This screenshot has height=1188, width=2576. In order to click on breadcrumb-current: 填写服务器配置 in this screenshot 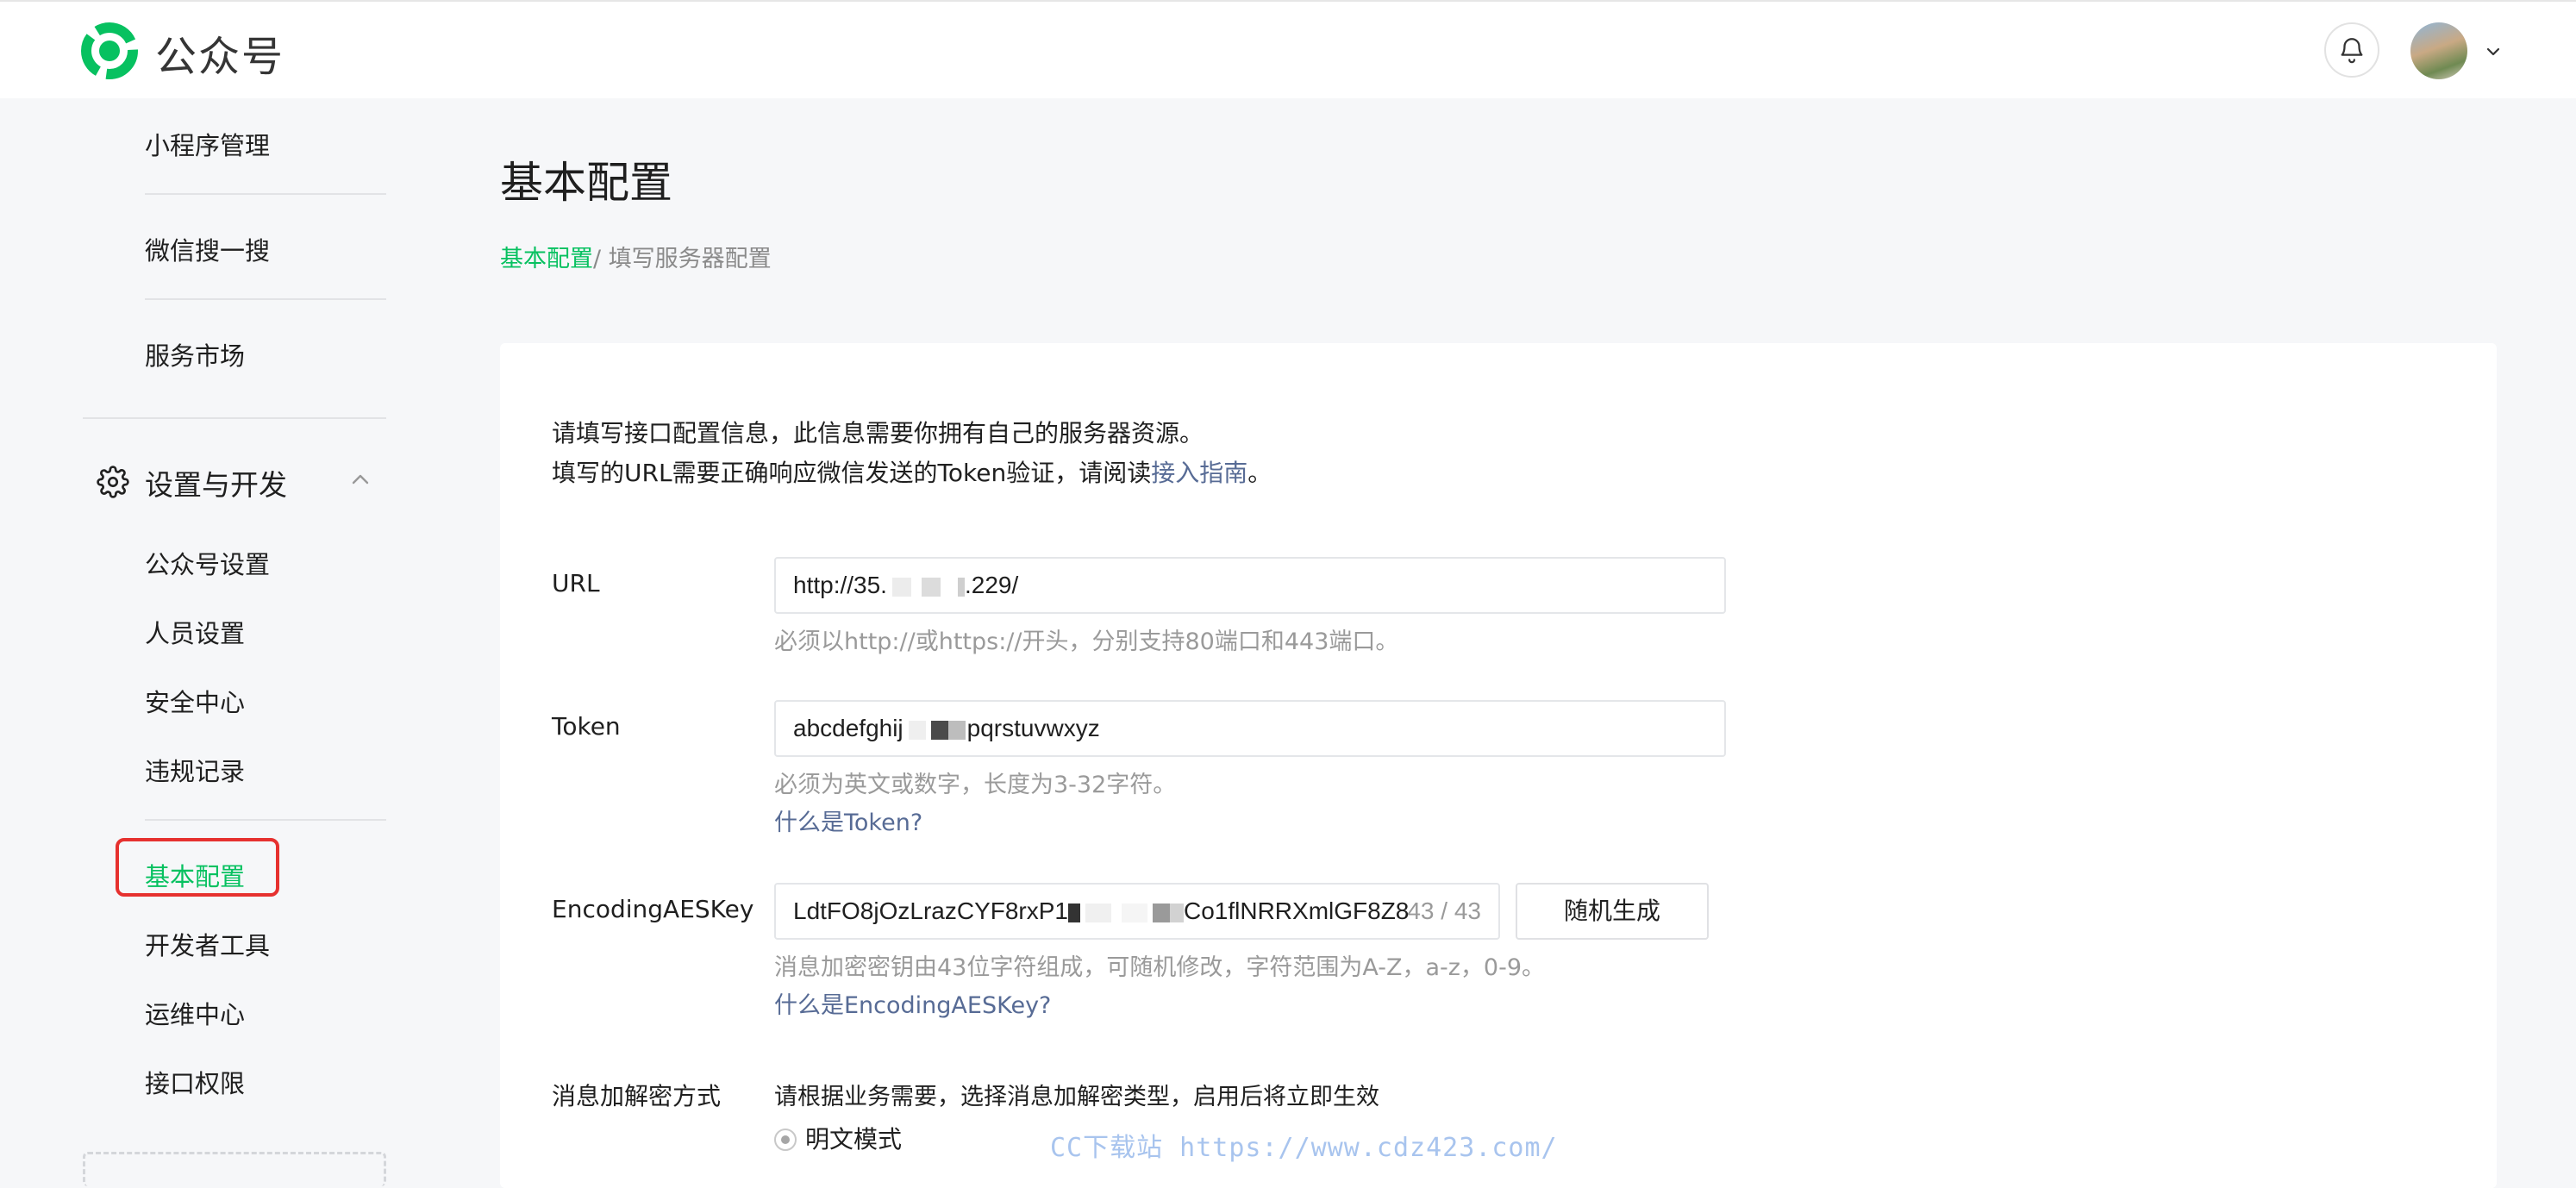, I will do `click(690, 259)`.